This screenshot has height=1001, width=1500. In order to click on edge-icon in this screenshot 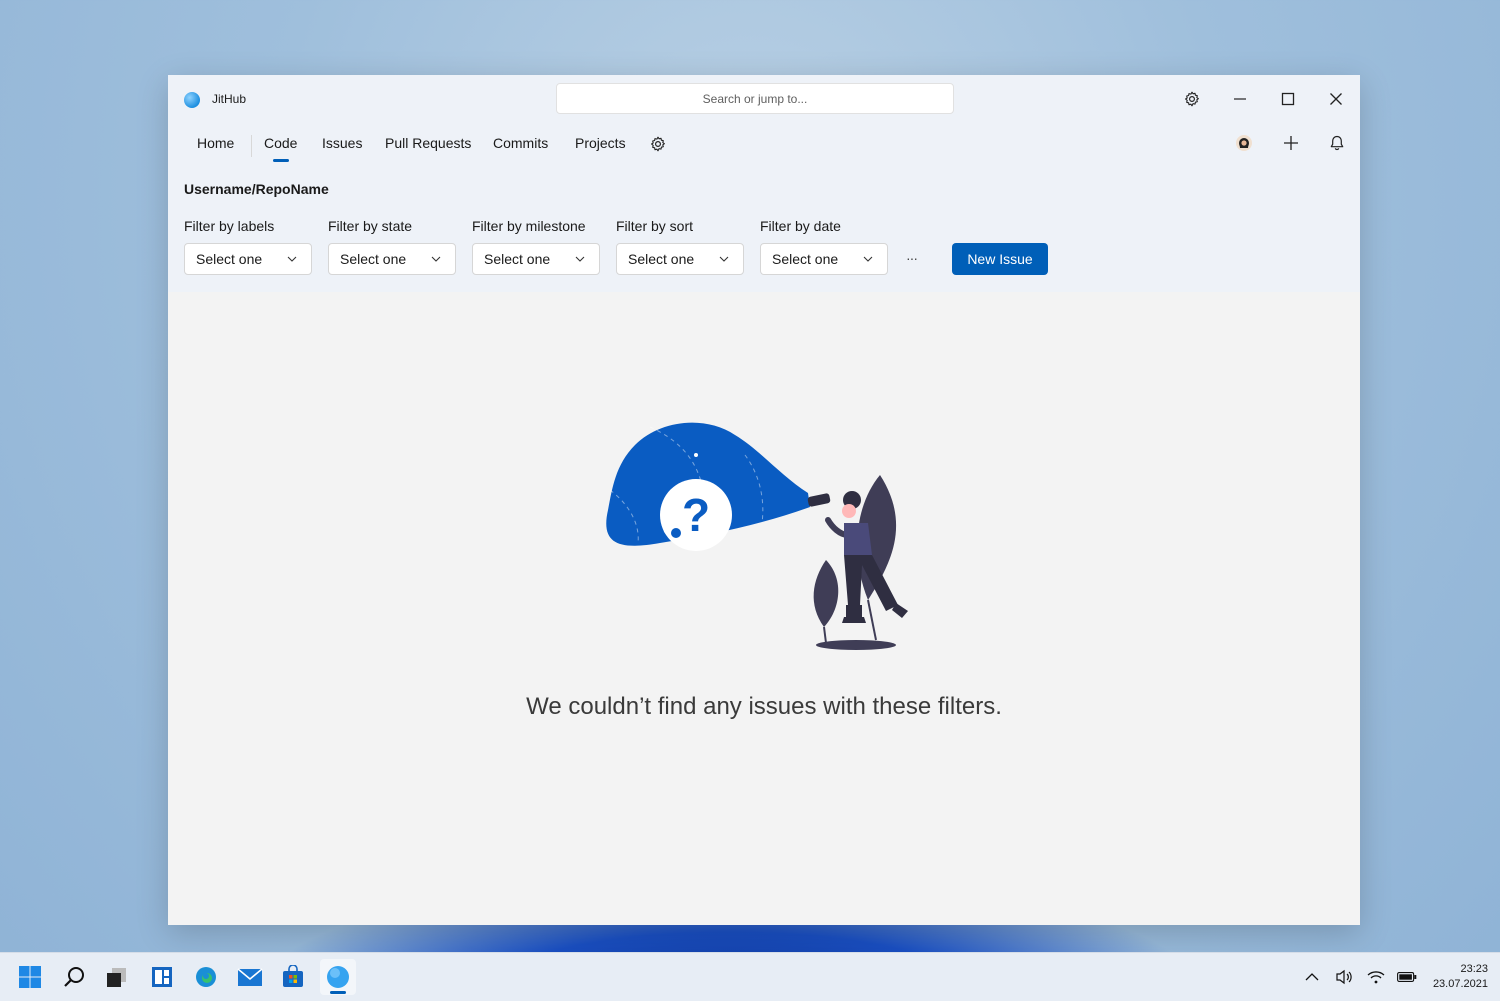, I will do `click(206, 977)`.